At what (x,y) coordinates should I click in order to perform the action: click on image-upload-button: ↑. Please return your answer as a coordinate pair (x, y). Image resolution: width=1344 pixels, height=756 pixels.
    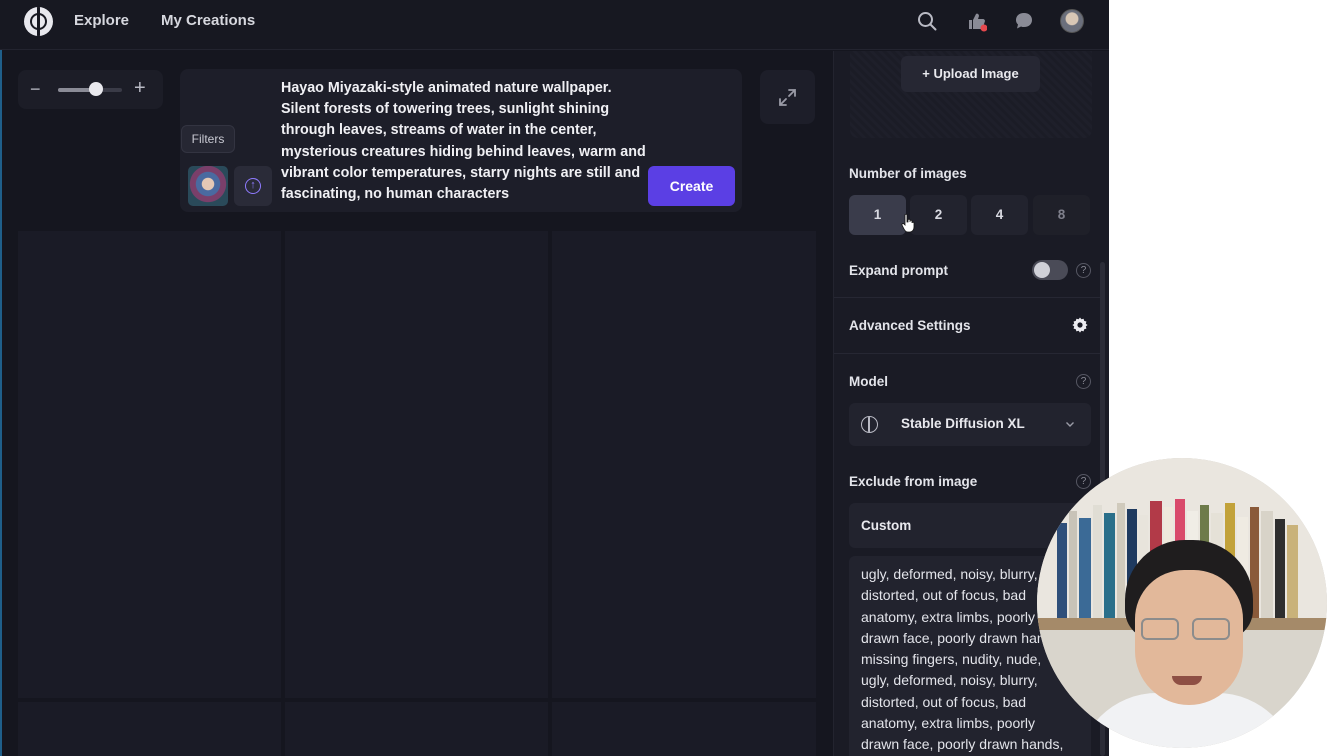
    Looking at the image, I should click on (253, 186).